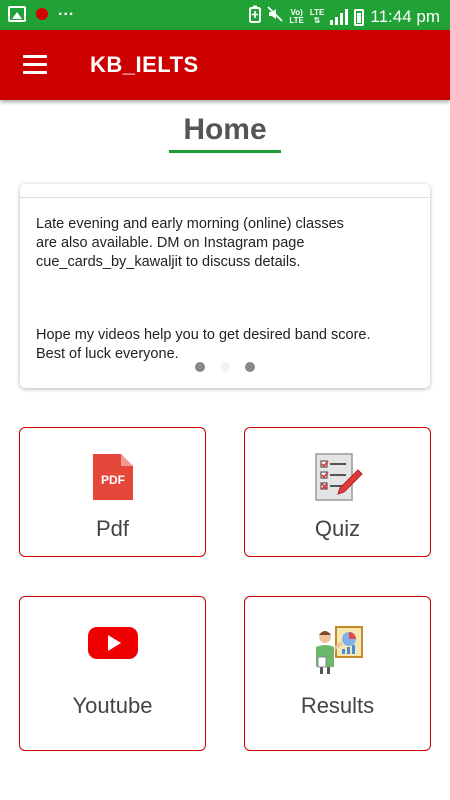  Describe the element at coordinates (338, 480) in the screenshot. I see `quiz-icon` at that location.